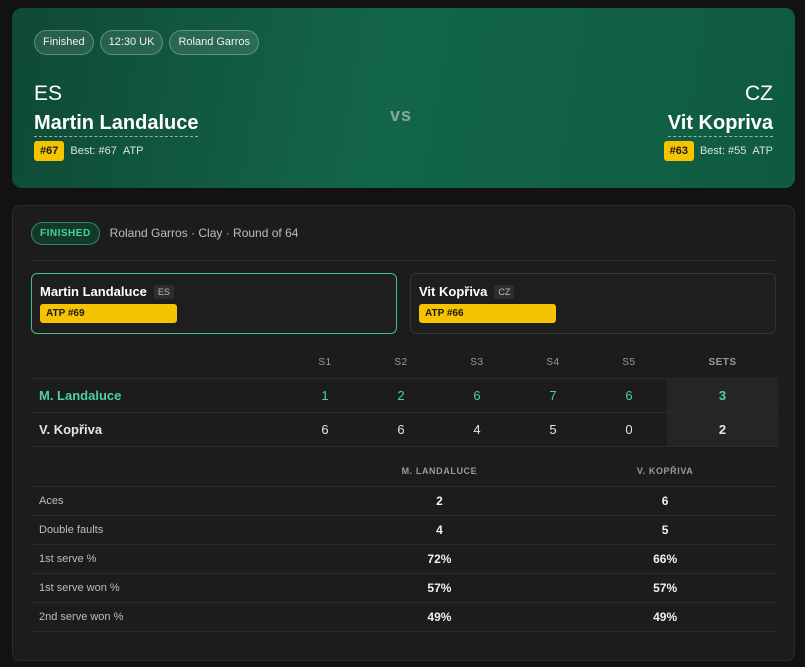 This screenshot has width=805, height=667. Describe the element at coordinates (401, 115) in the screenshot. I see `versus-label: vs` at that location.